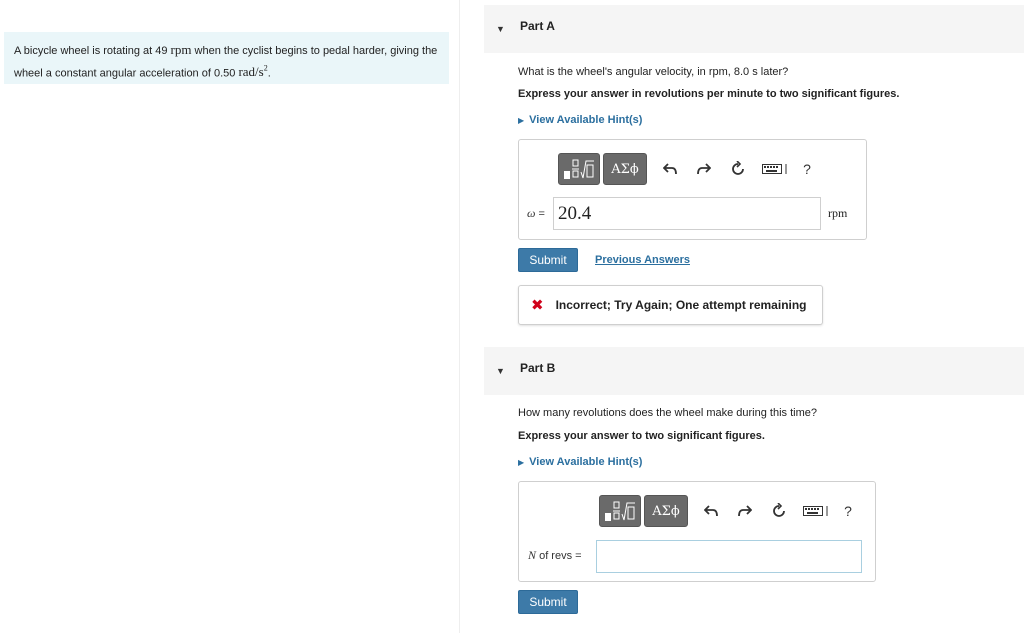 This screenshot has width=1024, height=633. I want to click on column-divider, so click(459, 316).